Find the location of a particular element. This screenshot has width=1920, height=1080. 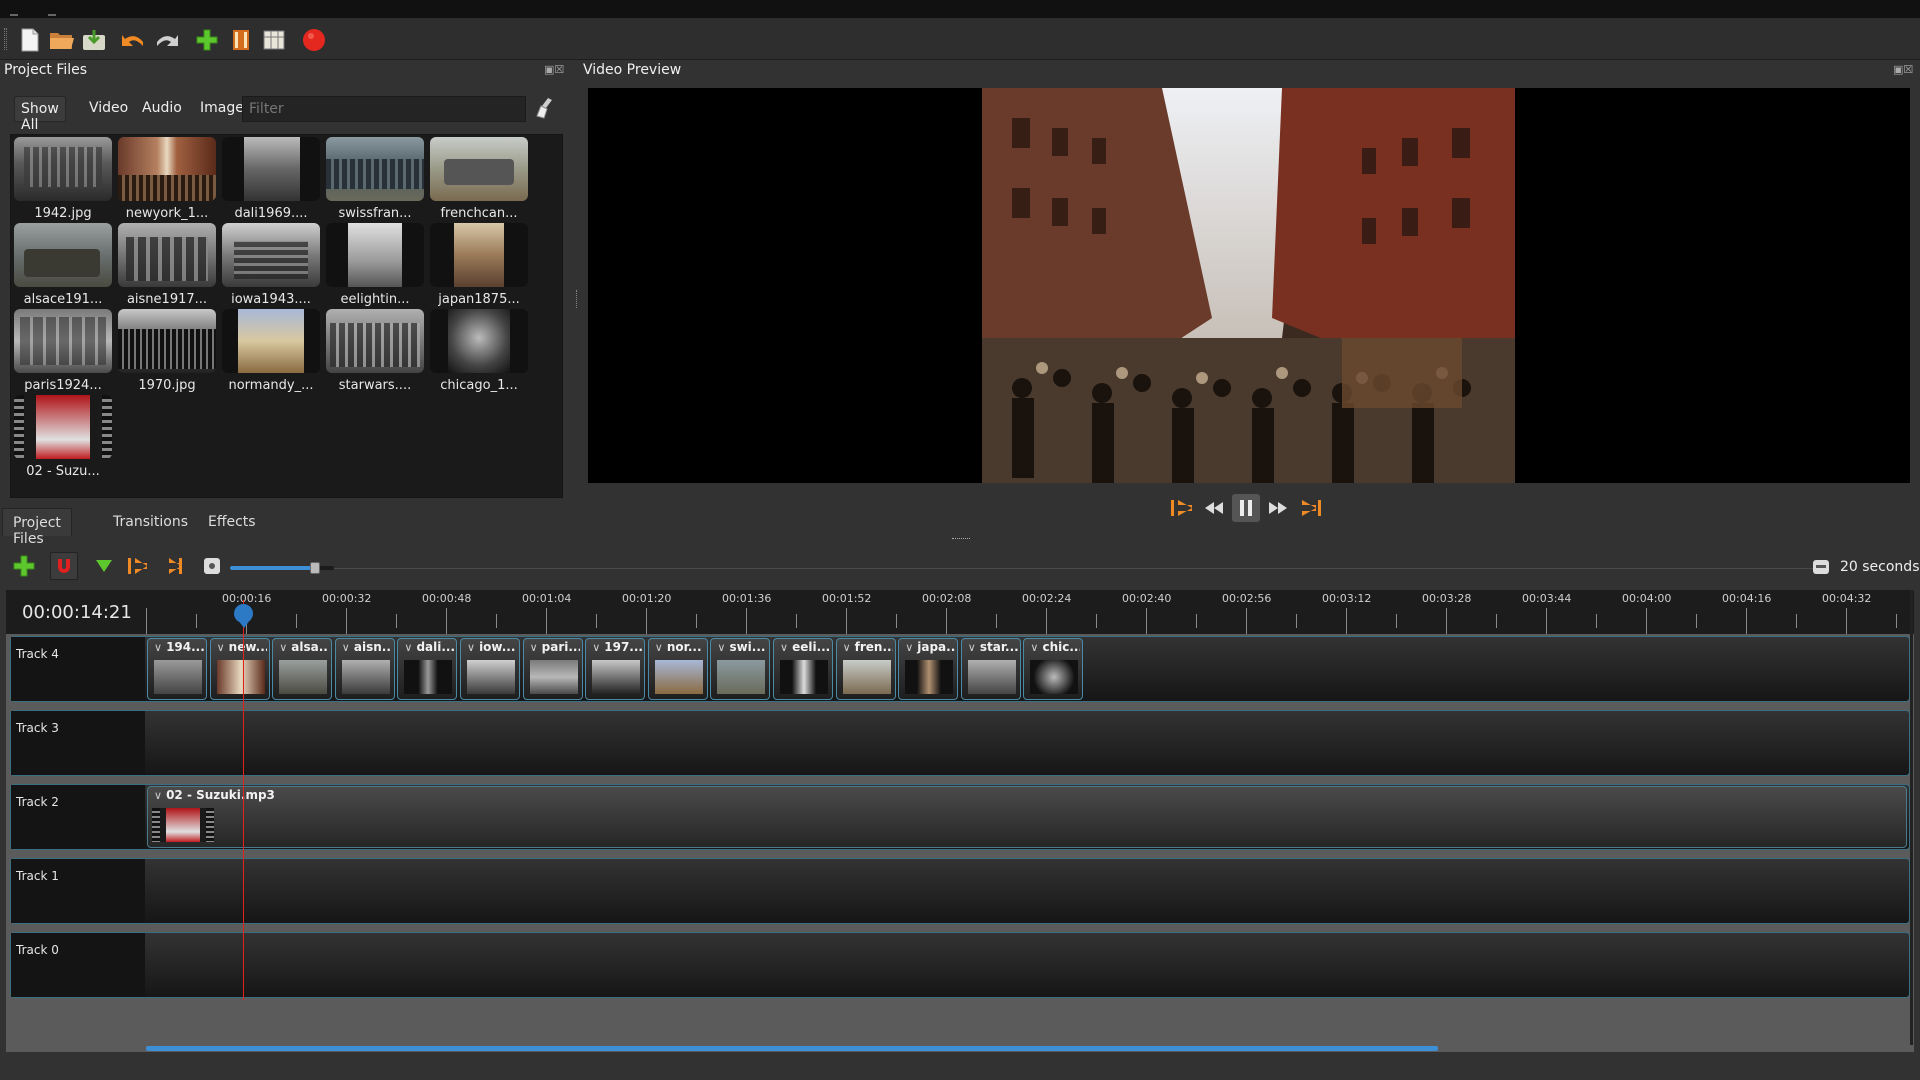

filter-video-button: Video is located at coordinates (108, 109).